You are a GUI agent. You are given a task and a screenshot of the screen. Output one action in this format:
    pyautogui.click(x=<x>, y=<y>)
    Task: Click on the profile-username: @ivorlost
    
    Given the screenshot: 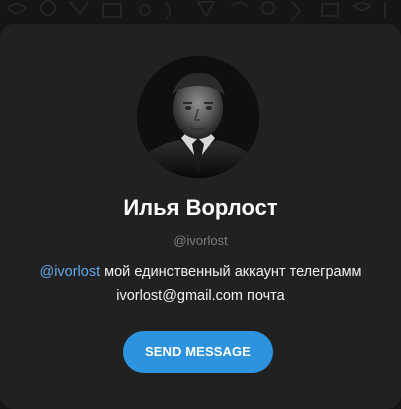 What is the action you would take?
    pyautogui.click(x=200, y=240)
    